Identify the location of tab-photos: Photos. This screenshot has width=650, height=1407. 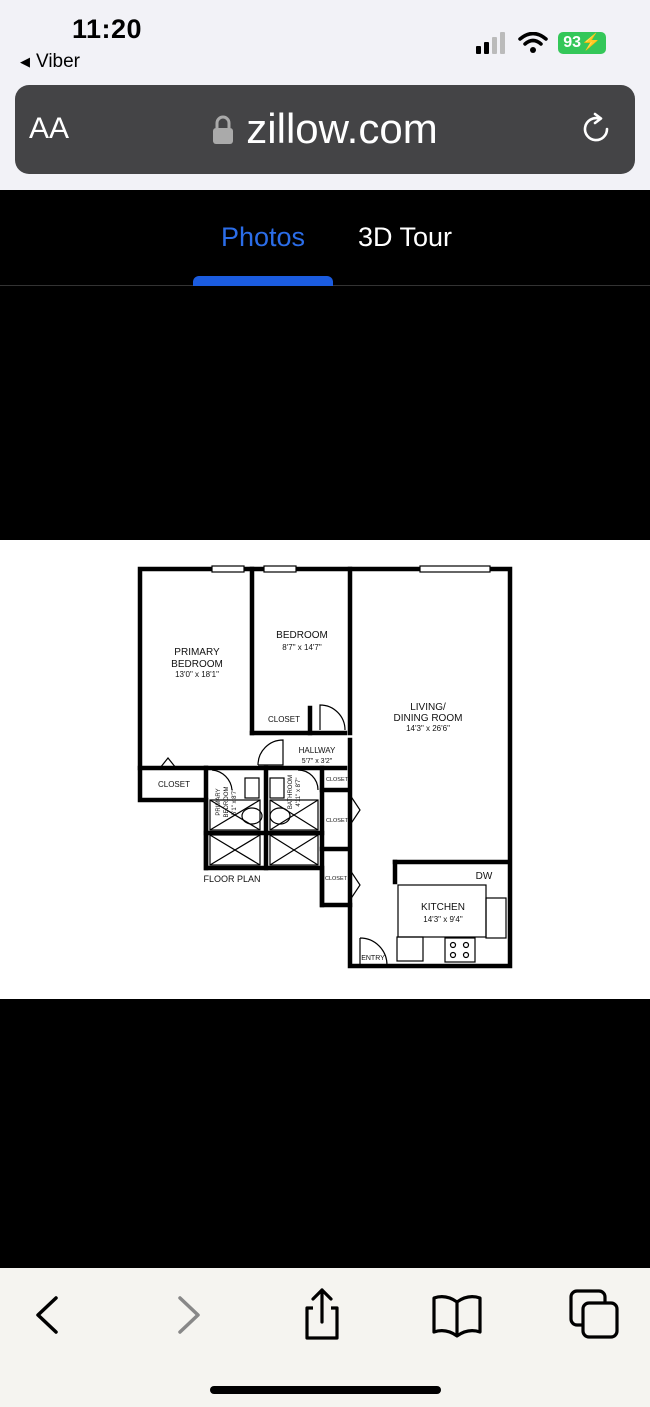
(263, 237).